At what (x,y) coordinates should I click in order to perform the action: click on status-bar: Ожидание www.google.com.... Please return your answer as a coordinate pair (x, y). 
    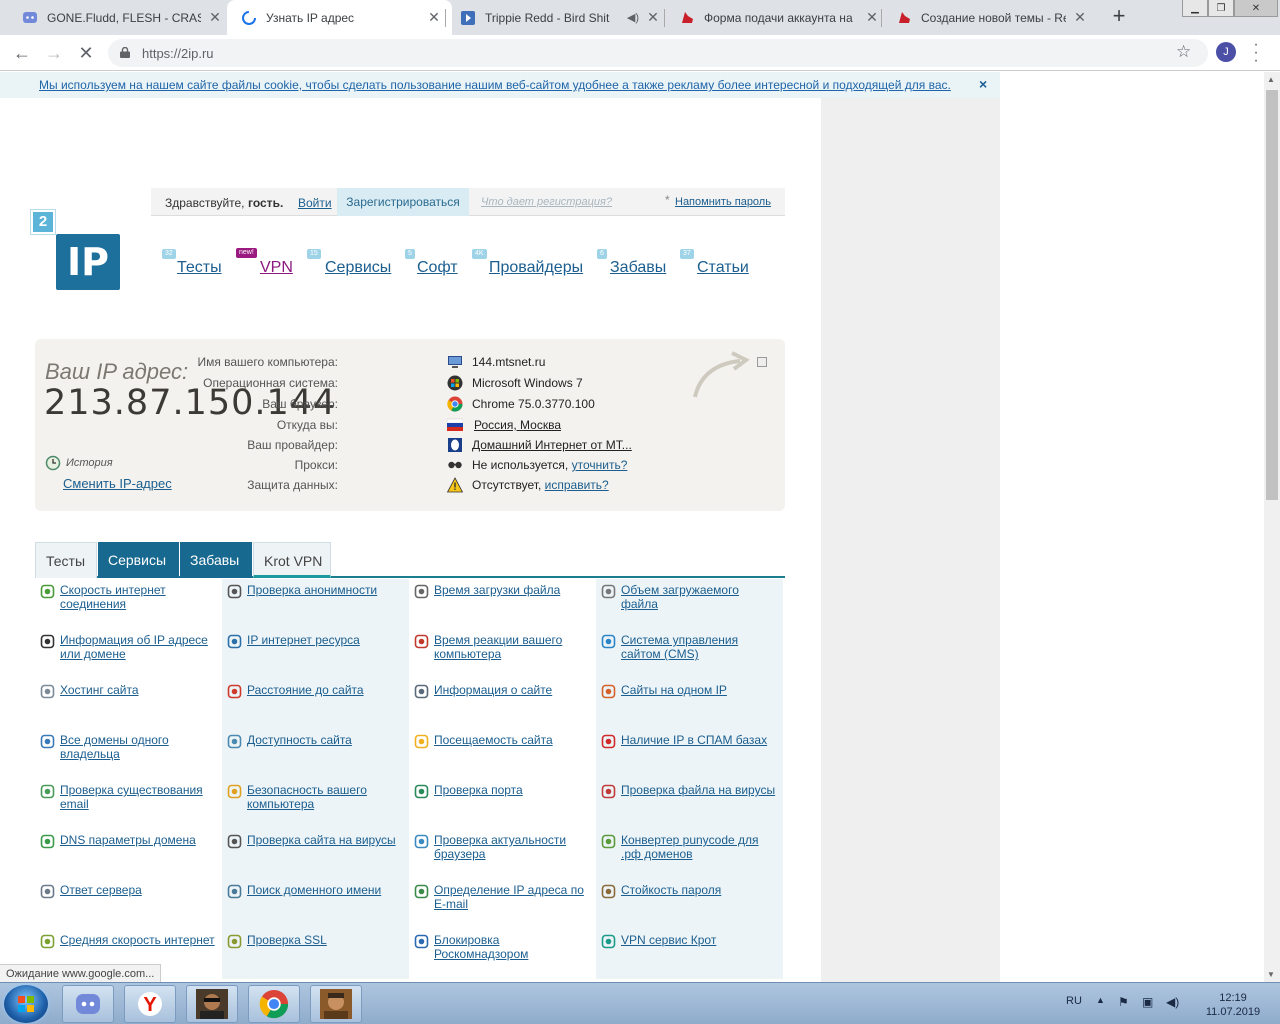
    Looking at the image, I should click on (81, 973).